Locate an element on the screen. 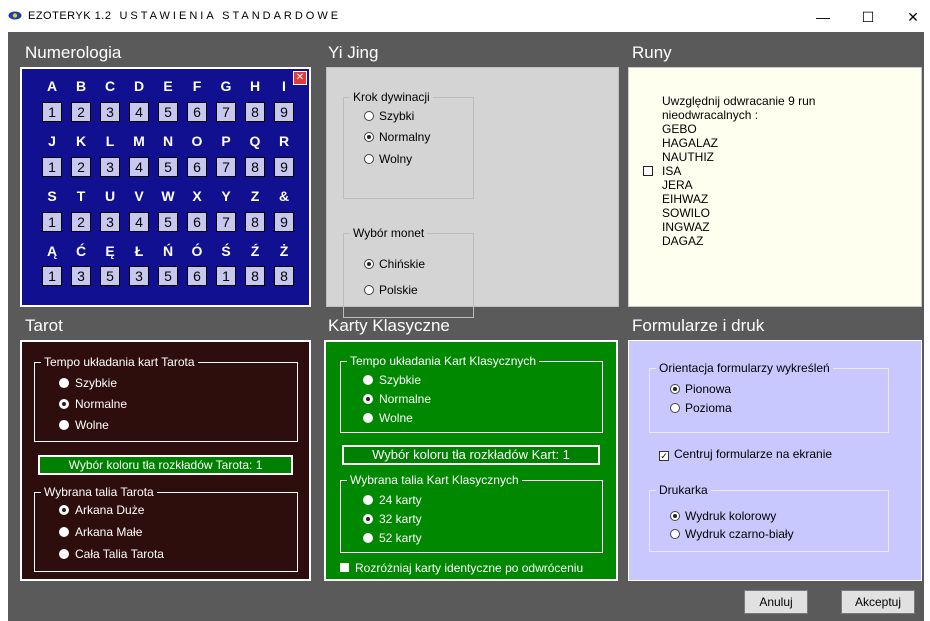 This screenshot has height=621, width=930. rune-name: GEBO is located at coordinates (679, 129).